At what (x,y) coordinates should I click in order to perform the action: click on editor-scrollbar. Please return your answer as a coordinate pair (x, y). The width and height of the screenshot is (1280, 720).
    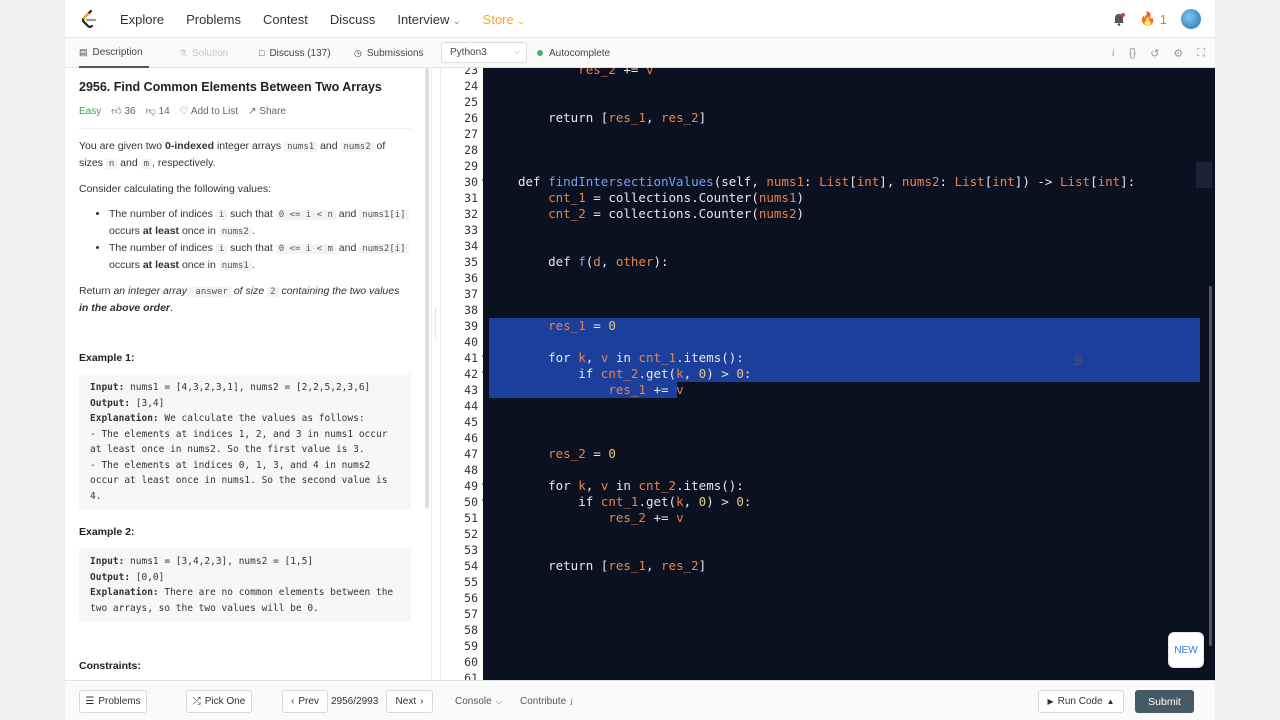
    Looking at the image, I should click on (1210, 466).